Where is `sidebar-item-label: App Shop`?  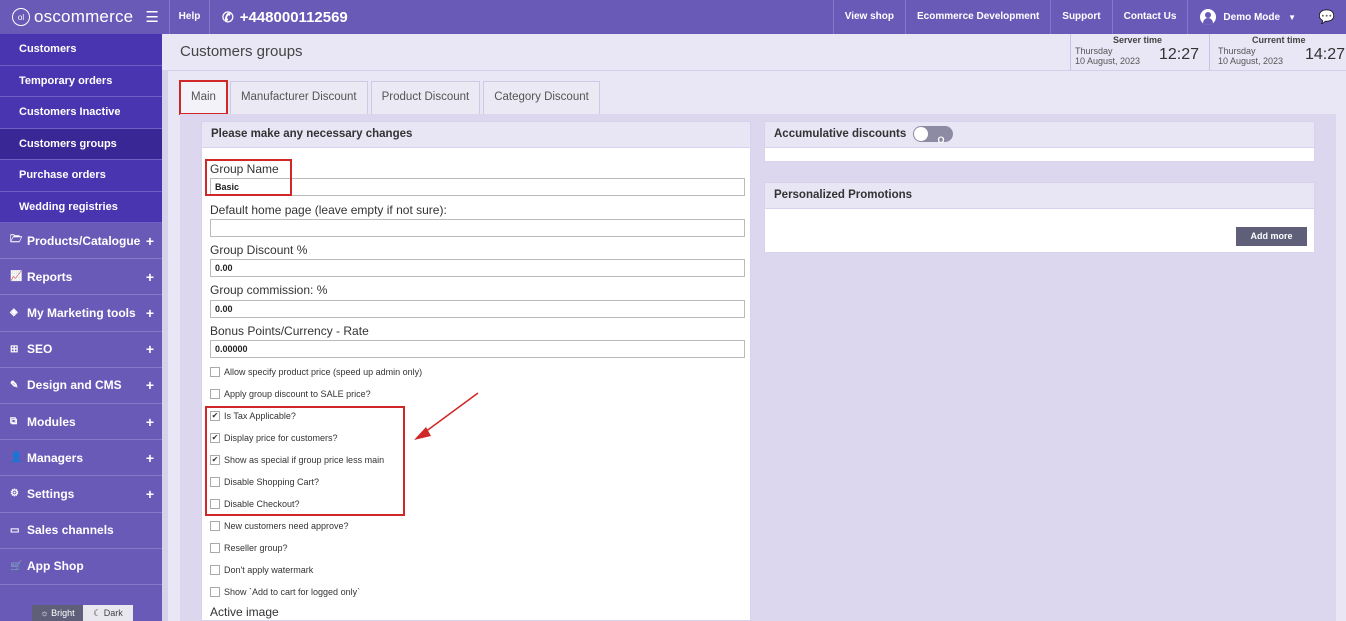 sidebar-item-label: App Shop is located at coordinates (55, 566).